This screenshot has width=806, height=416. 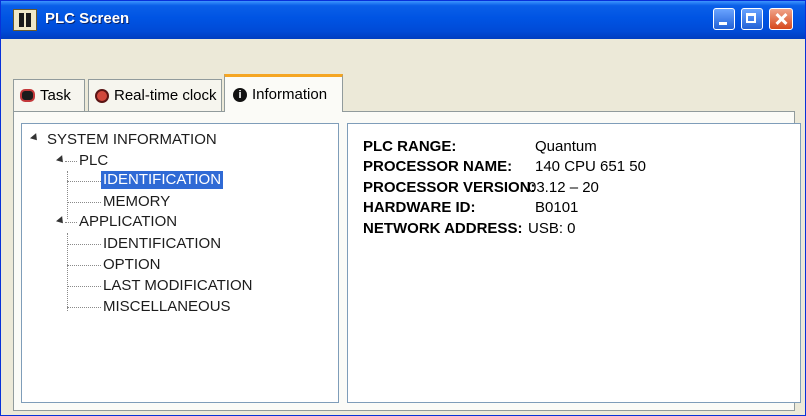 I want to click on close-button, so click(x=781, y=19).